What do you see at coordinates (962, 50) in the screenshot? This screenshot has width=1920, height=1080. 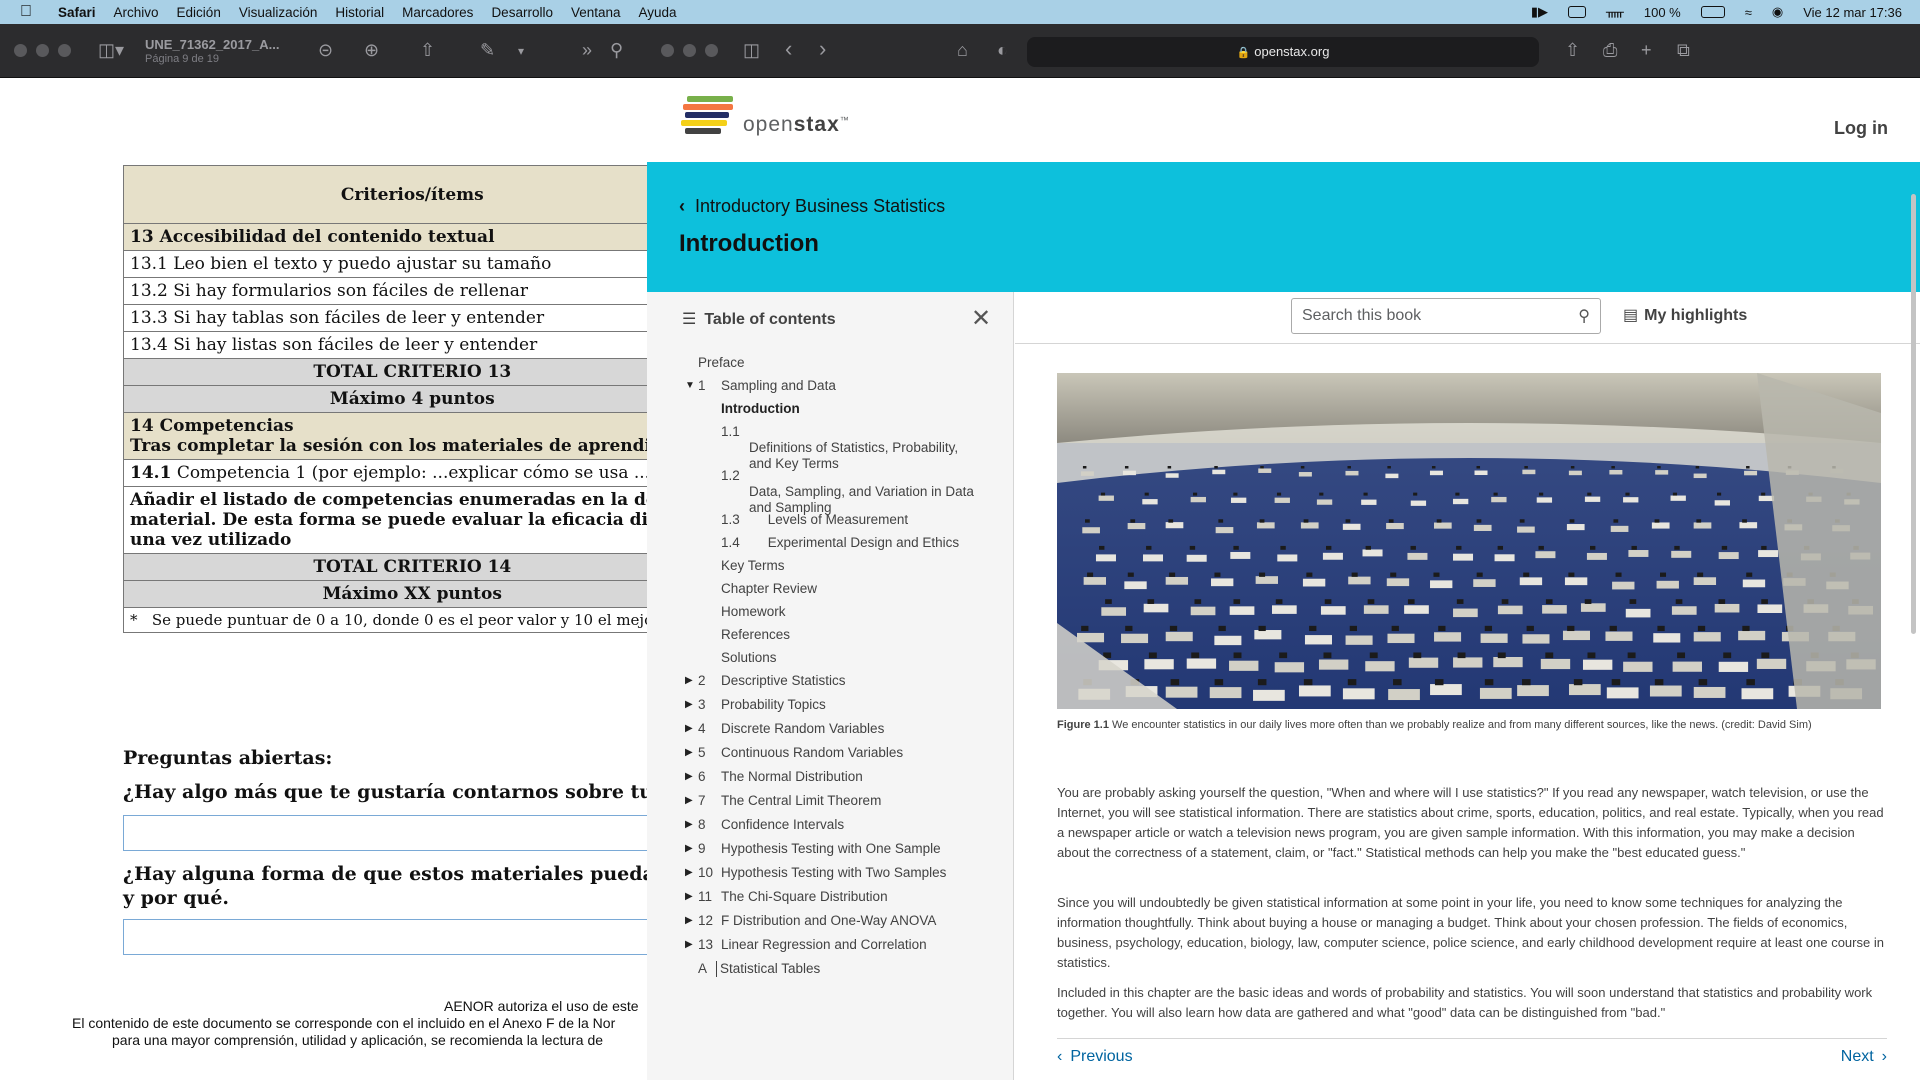 I see `home-icon: ⌂` at bounding box center [962, 50].